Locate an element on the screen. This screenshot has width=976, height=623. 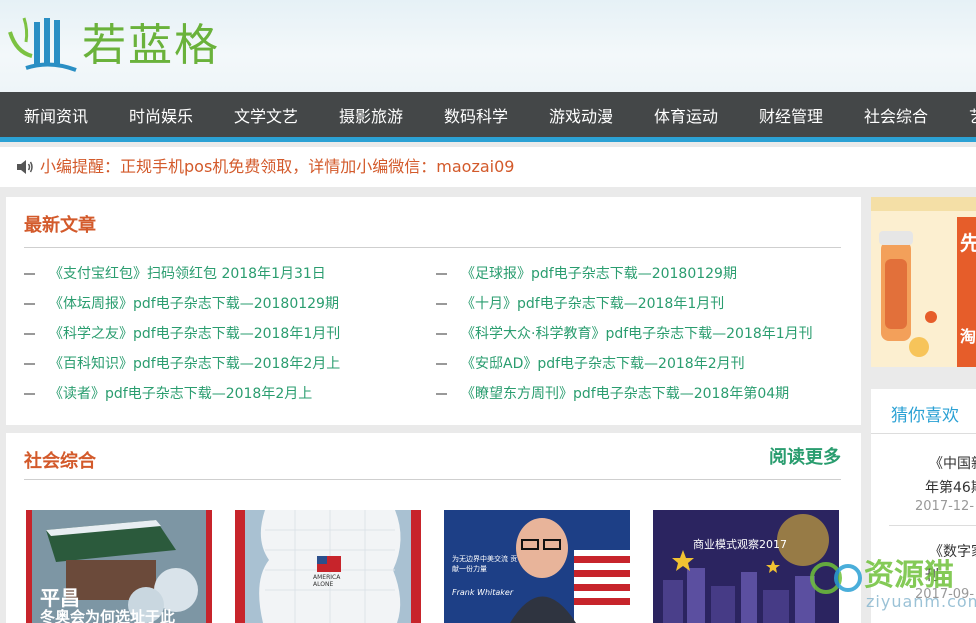
sidebar-recommend-title: 猜你喜欢 is located at coordinates (925, 416).